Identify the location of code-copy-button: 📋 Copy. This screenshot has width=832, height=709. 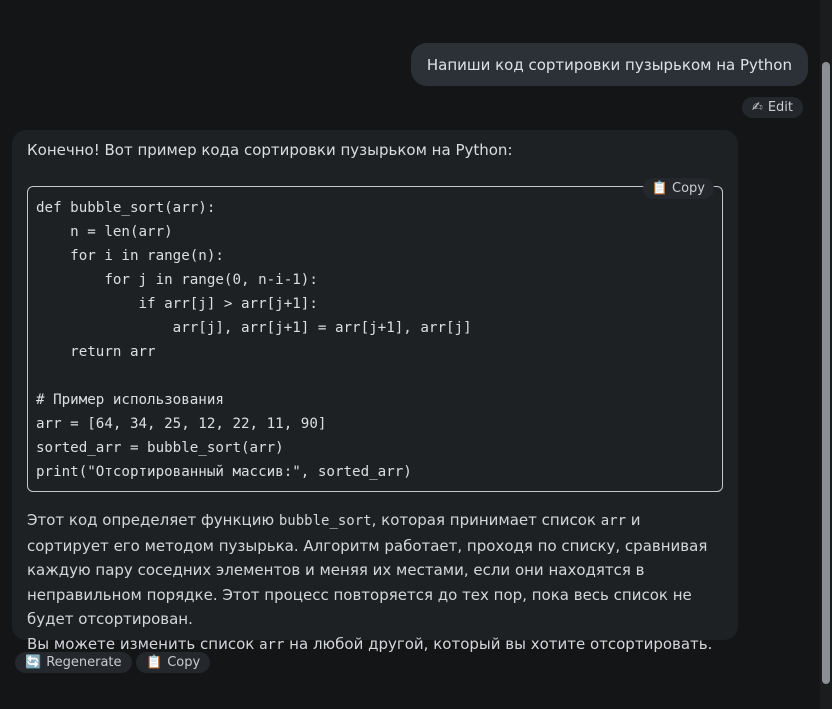
(678, 188).